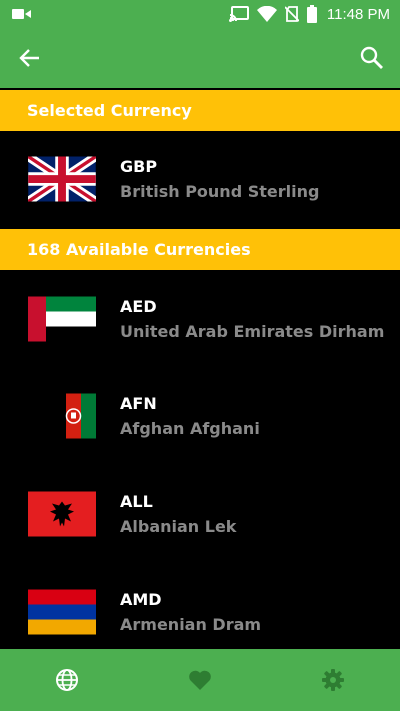 The width and height of the screenshot is (400, 711). I want to click on currency-name: Albanian Lek, so click(178, 526).